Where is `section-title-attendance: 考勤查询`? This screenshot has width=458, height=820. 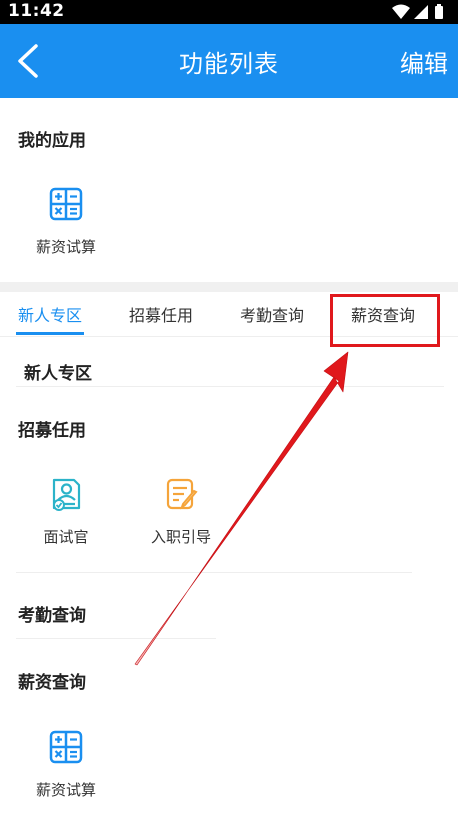 section-title-attendance: 考勤查询 is located at coordinates (52, 616).